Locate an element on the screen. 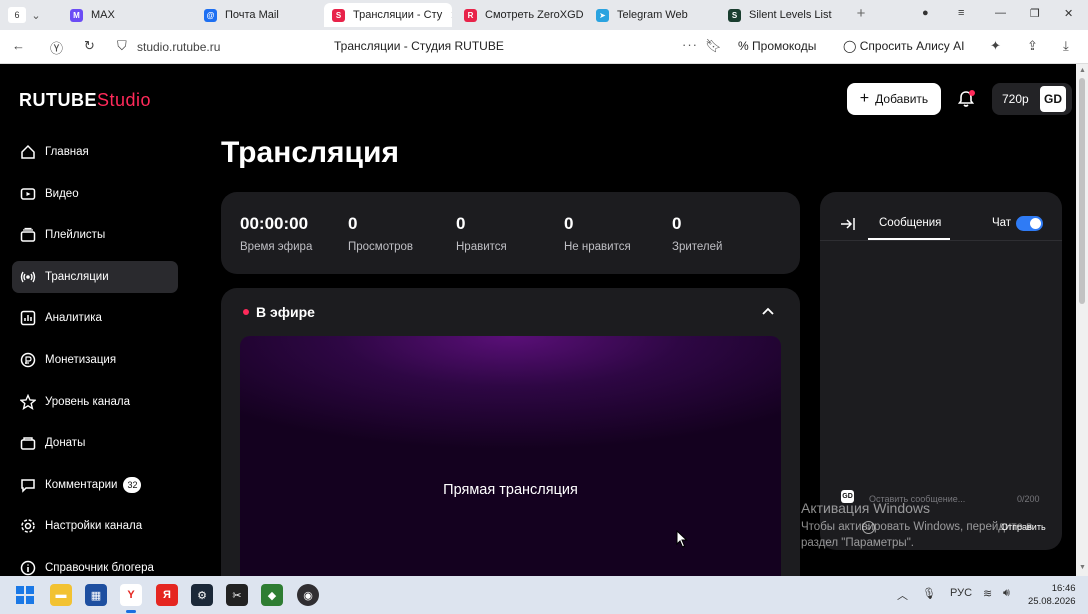 The height and width of the screenshot is (614, 1088). bookmark-icon: 🔖︎ is located at coordinates (713, 46).